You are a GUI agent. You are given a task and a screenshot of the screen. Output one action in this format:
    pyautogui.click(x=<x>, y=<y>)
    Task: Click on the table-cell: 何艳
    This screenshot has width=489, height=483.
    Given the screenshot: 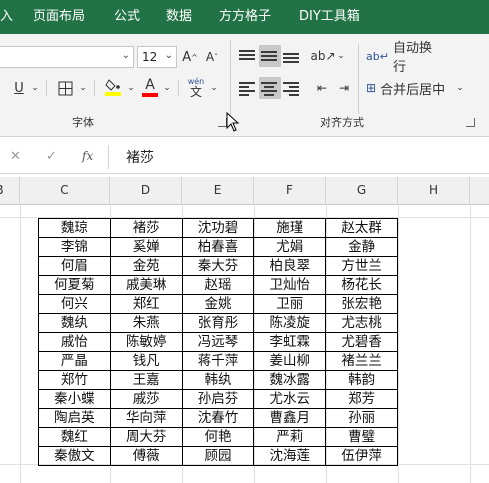 What is the action you would take?
    pyautogui.click(x=218, y=437)
    